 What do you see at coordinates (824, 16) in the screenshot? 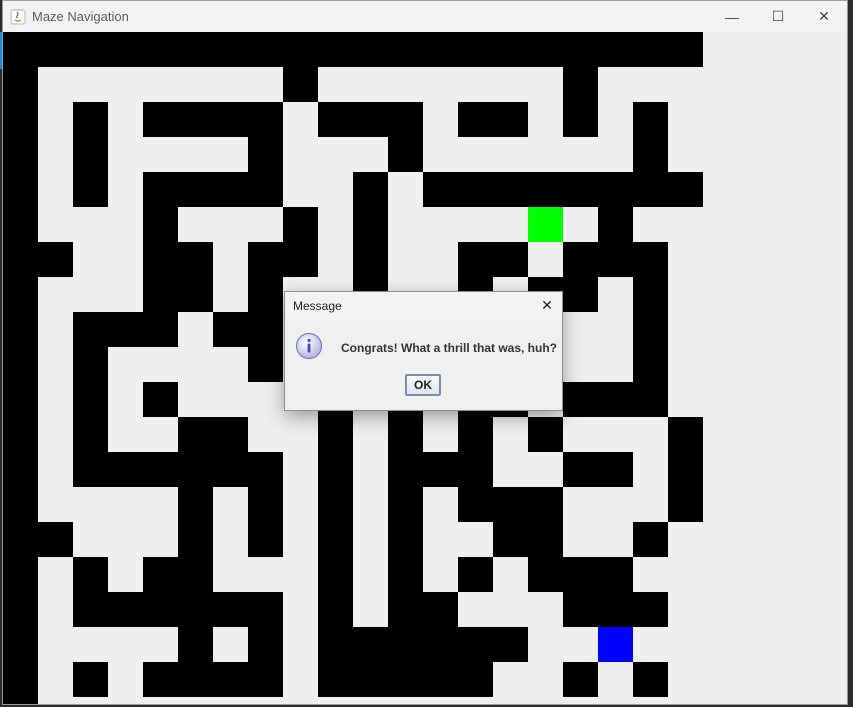
I see `close-button: ✕` at bounding box center [824, 16].